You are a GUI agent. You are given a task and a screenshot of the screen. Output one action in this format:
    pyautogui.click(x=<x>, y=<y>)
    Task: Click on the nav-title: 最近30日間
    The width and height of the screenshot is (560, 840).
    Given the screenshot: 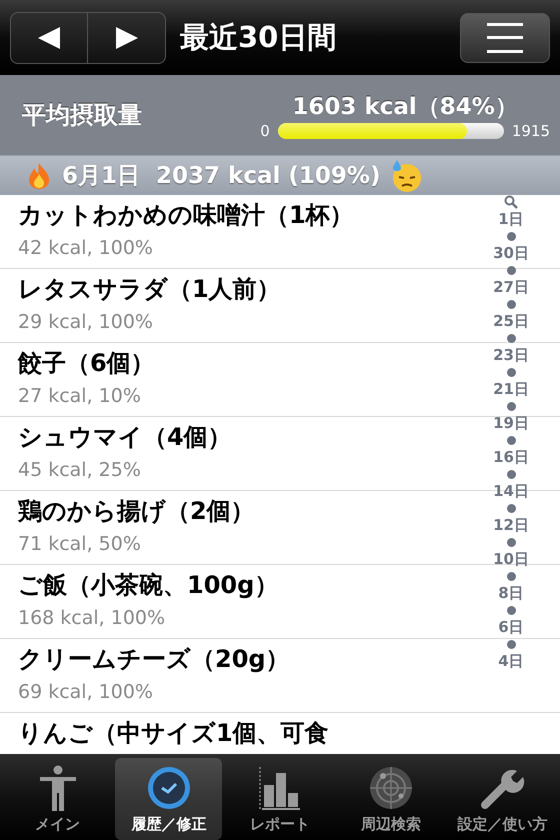 What is the action you would take?
    pyautogui.click(x=259, y=37)
    